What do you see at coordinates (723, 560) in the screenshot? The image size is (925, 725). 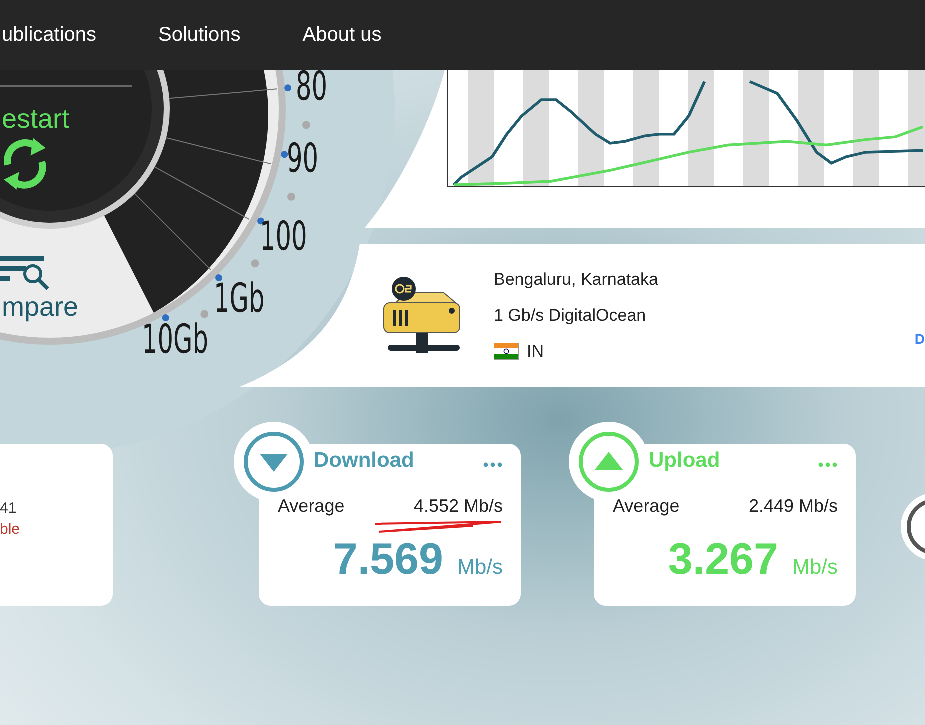 I see `speed-value: 3.267` at bounding box center [723, 560].